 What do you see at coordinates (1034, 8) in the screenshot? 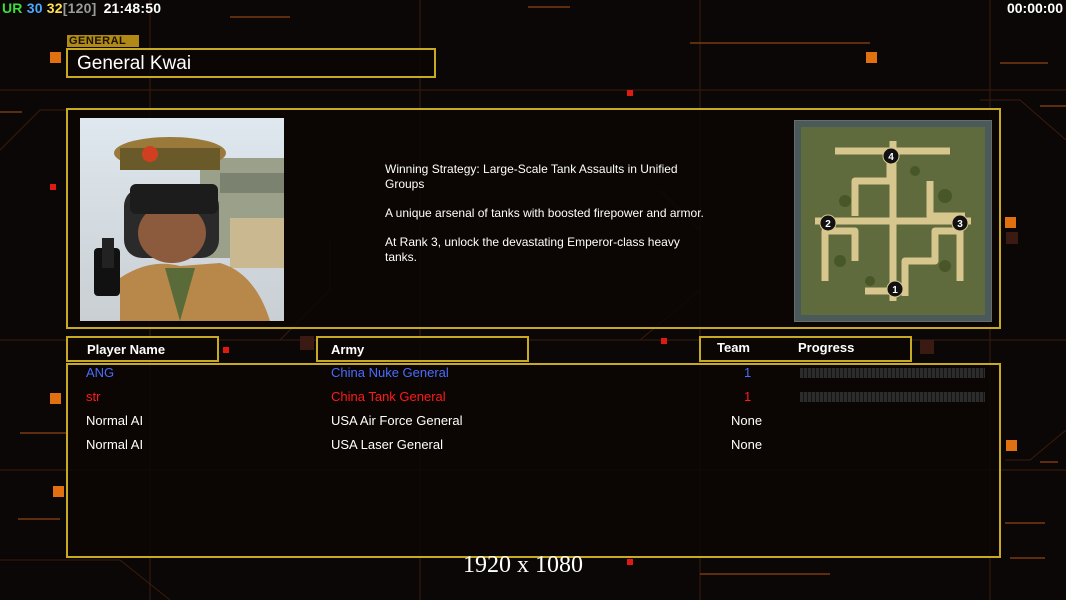
I see `game-timer: 00:00:00` at bounding box center [1034, 8].